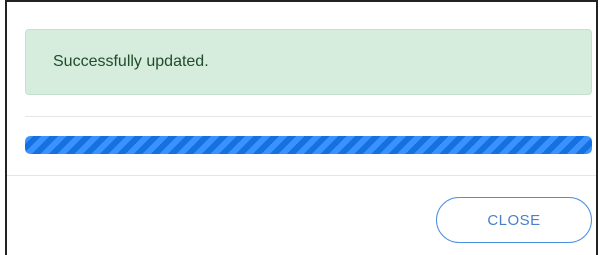  Describe the element at coordinates (131, 61) in the screenshot. I see `alert-message: Successfully updated.` at that location.